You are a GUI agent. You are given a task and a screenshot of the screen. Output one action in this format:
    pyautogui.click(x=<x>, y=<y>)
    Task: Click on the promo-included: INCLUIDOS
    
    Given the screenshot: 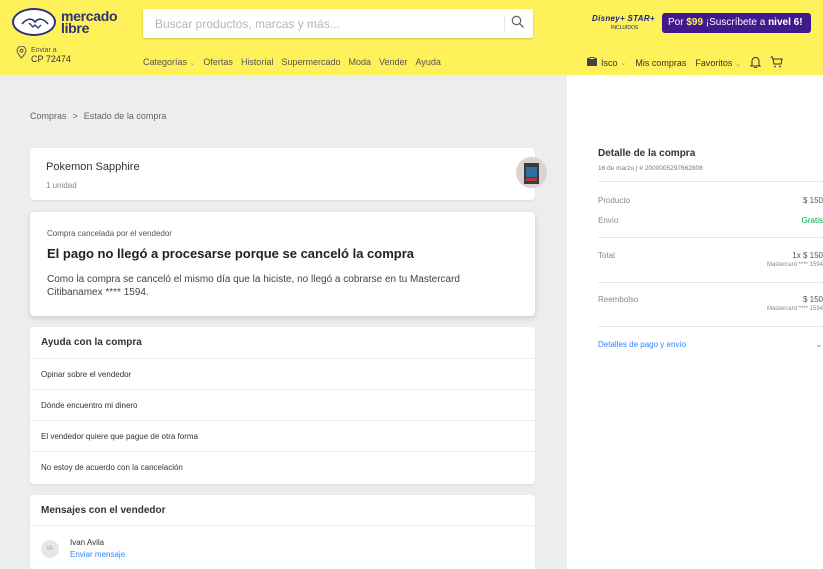 What is the action you would take?
    pyautogui.click(x=625, y=28)
    